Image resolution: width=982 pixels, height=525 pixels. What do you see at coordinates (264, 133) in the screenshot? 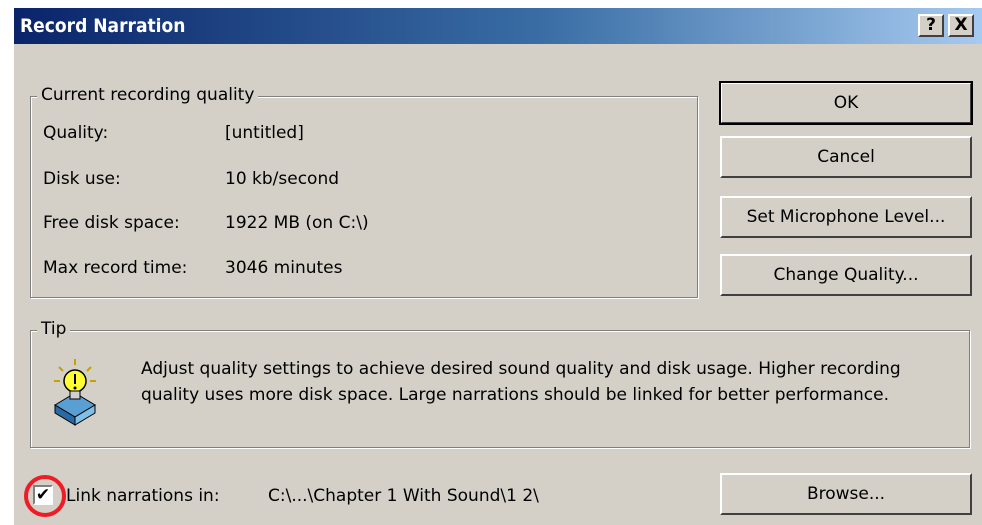
I see `quality-value: [untitled]` at bounding box center [264, 133].